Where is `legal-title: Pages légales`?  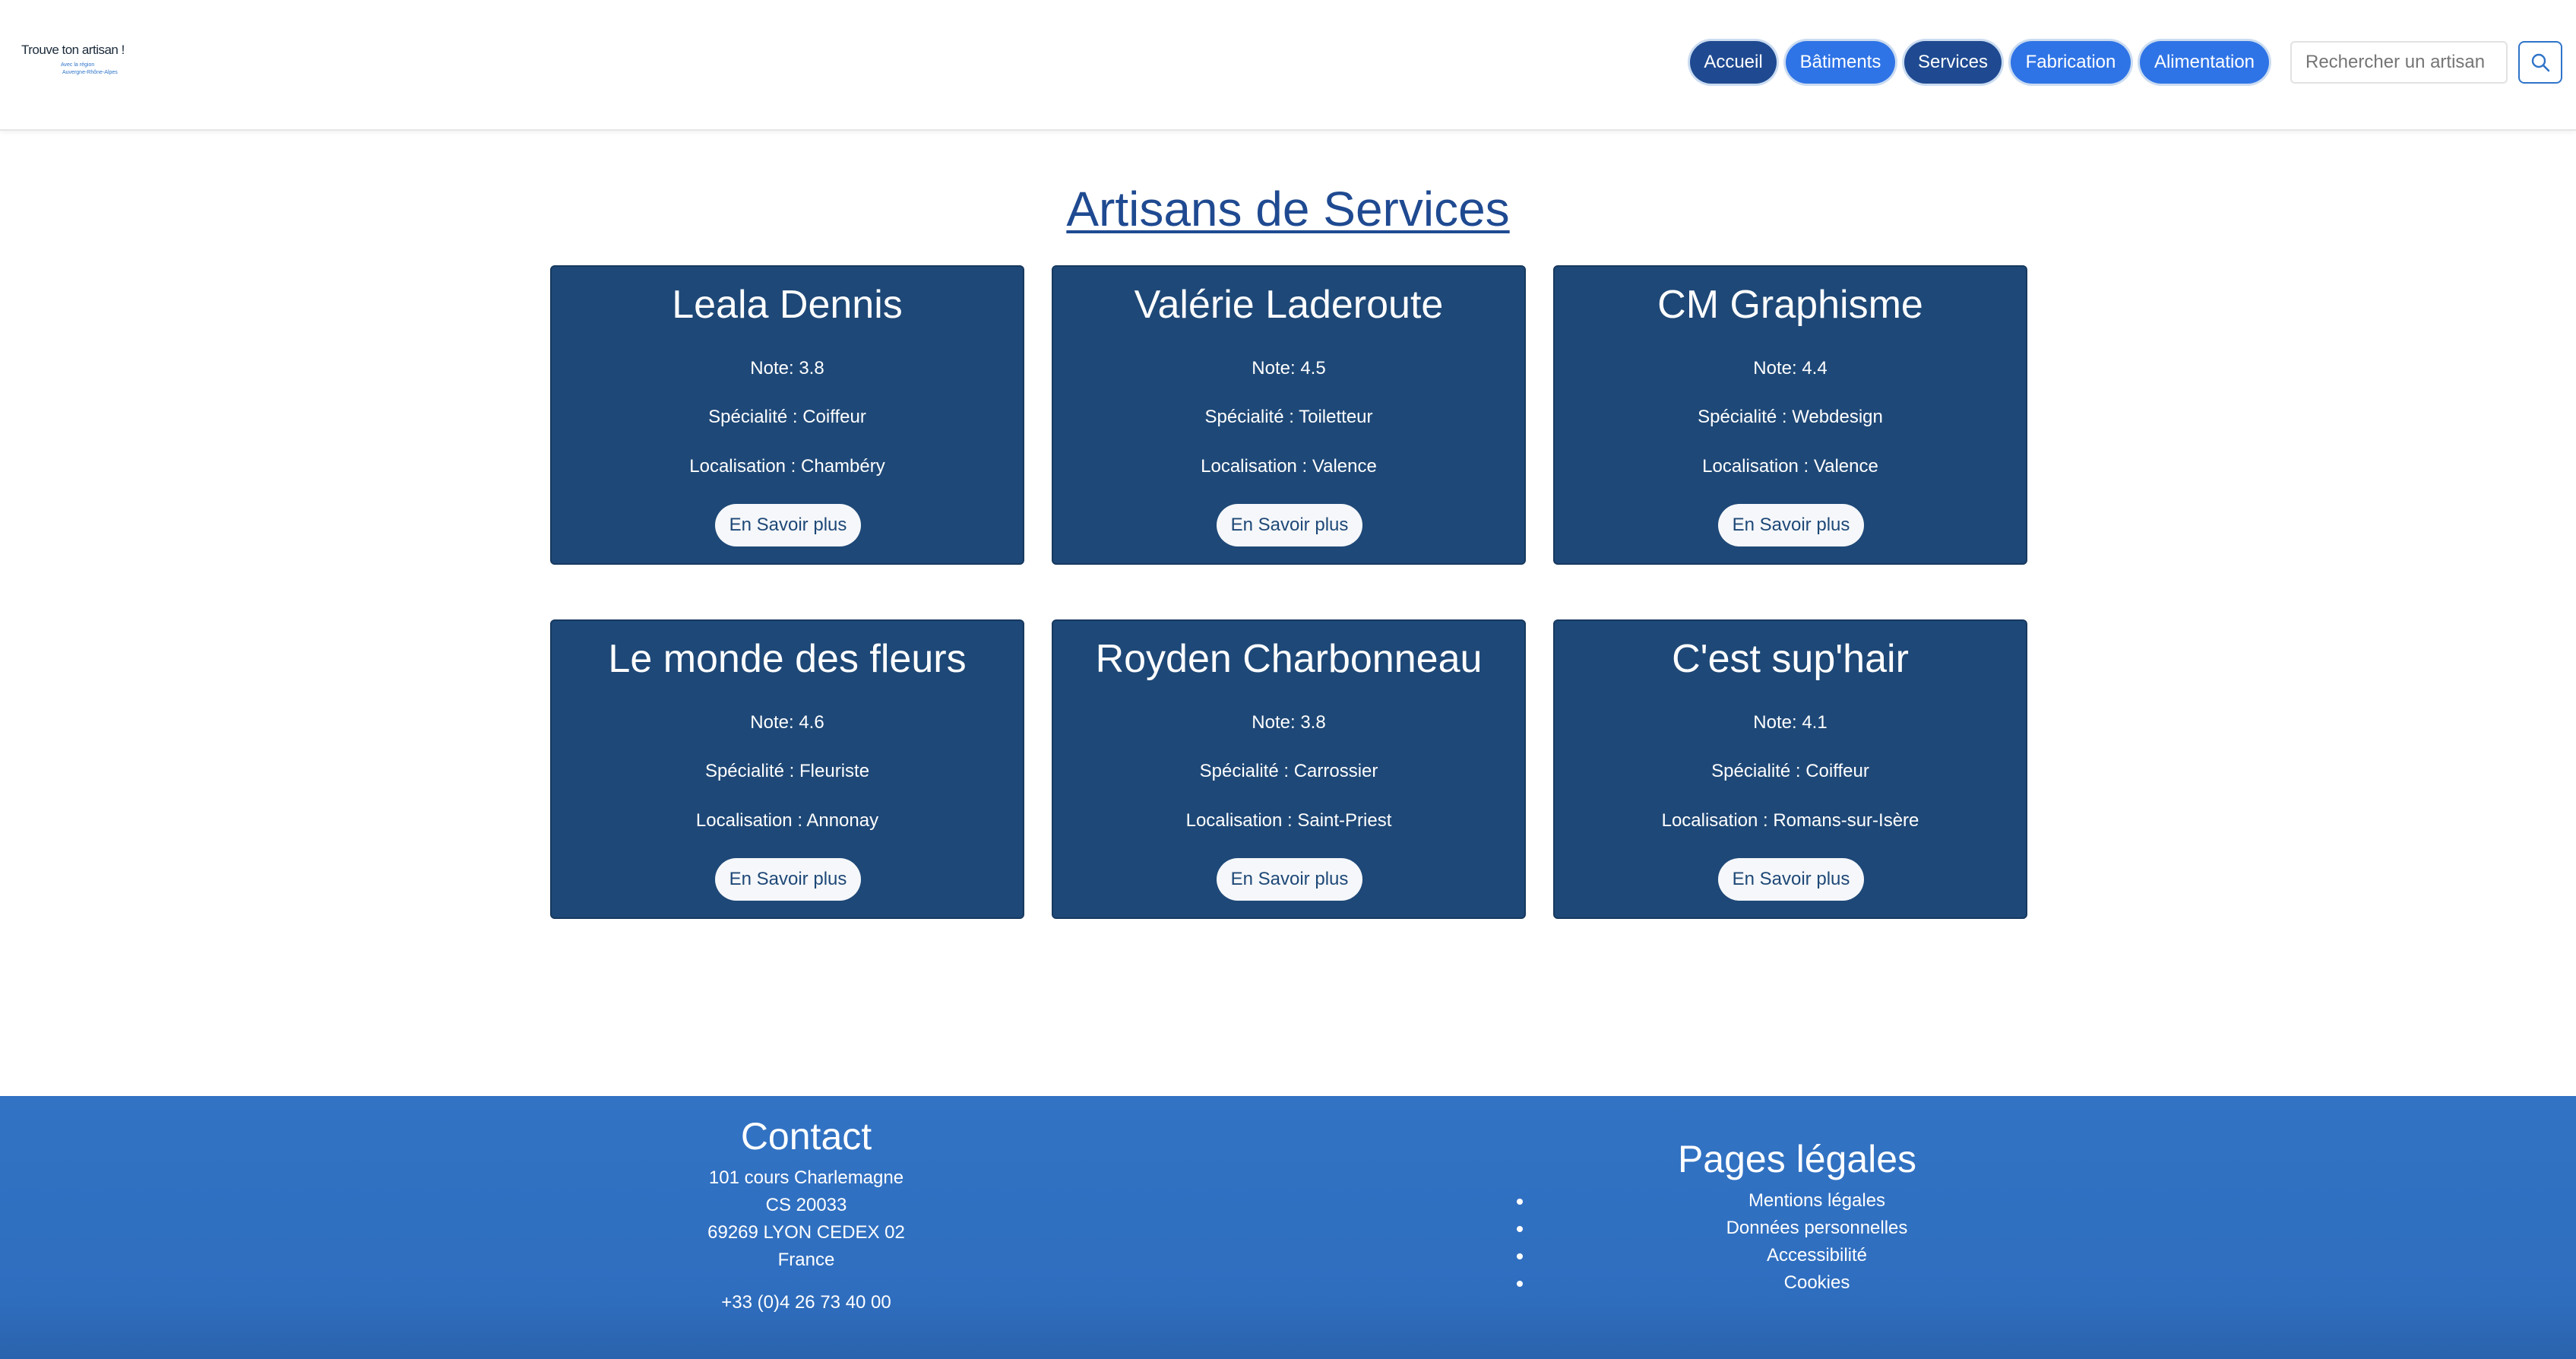
legal-title: Pages légales is located at coordinates (1797, 1159).